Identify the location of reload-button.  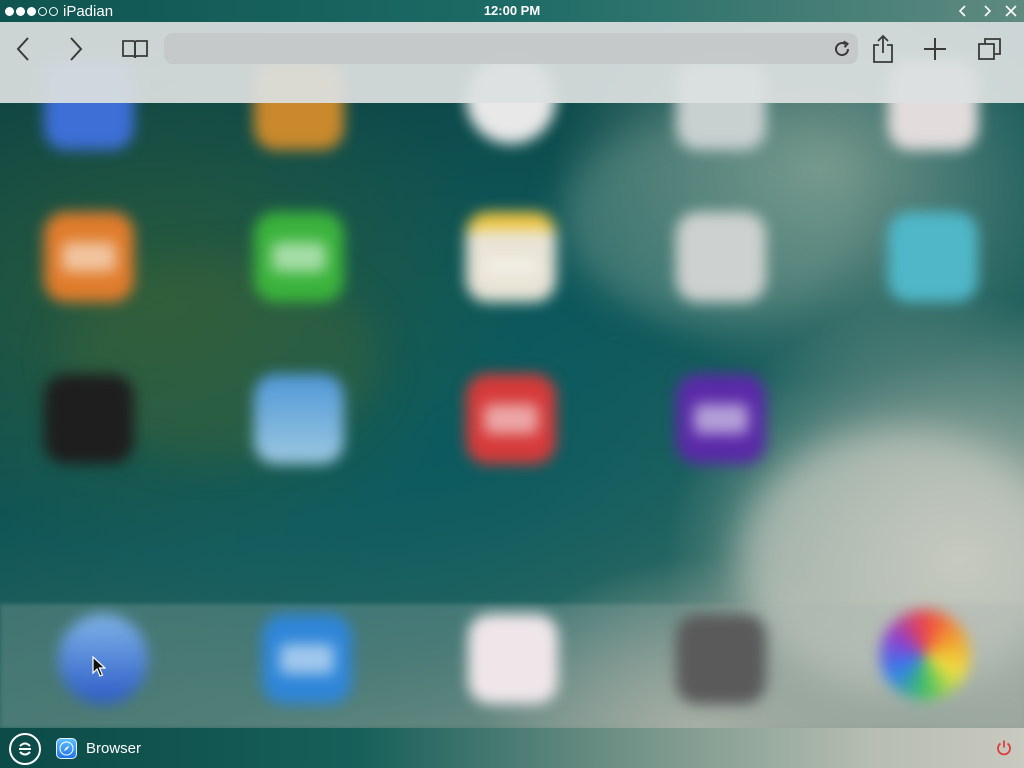
(842, 49).